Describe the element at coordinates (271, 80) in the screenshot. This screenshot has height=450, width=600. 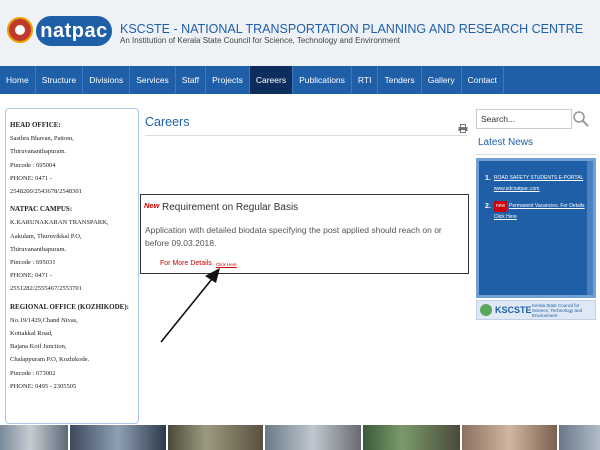
I see `nav-careers: Careers` at that location.